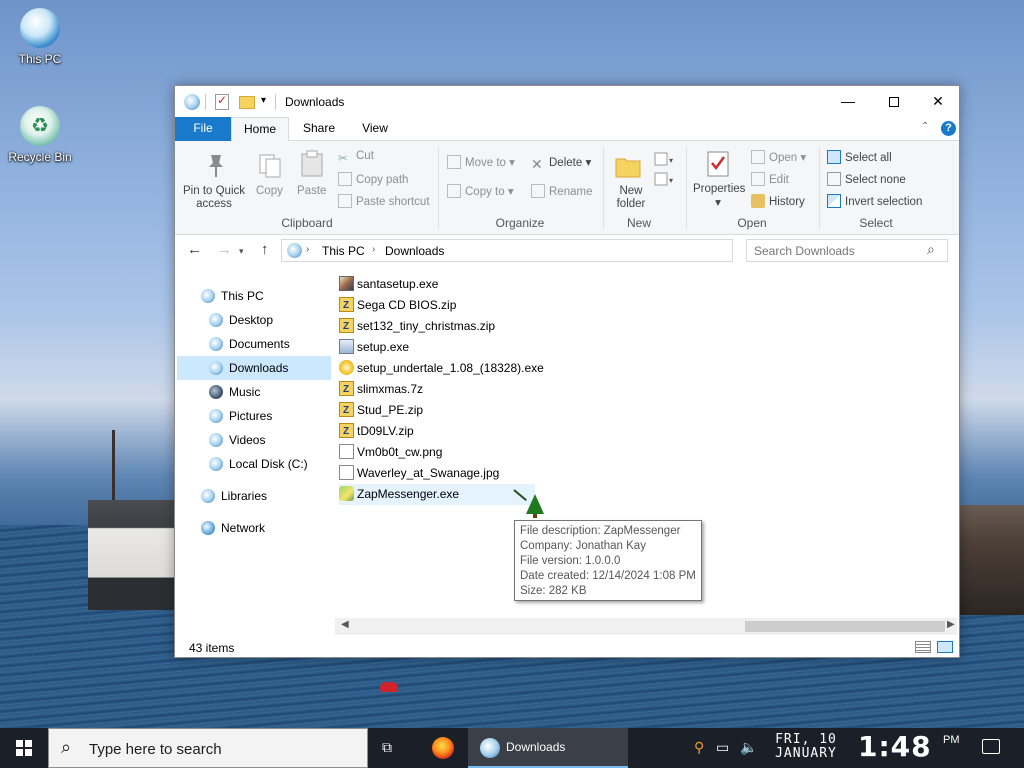 The width and height of the screenshot is (1024, 768). What do you see at coordinates (839, 250) in the screenshot?
I see `search-input` at bounding box center [839, 250].